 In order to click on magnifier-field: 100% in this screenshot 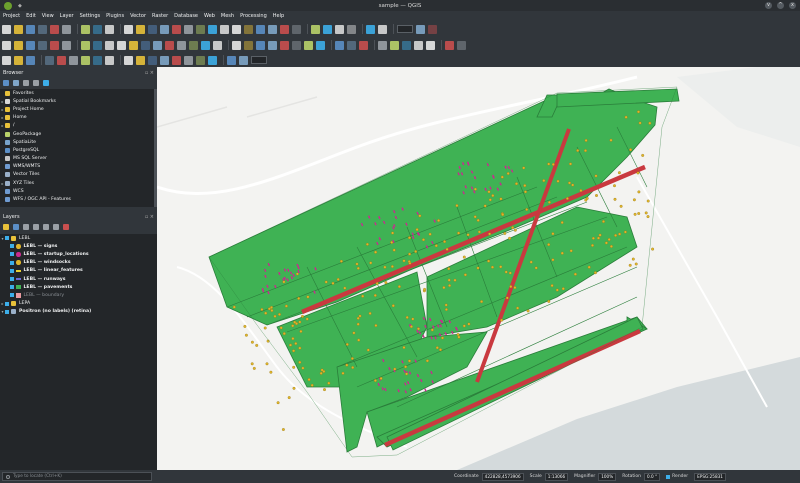, I will do `click(607, 476)`.